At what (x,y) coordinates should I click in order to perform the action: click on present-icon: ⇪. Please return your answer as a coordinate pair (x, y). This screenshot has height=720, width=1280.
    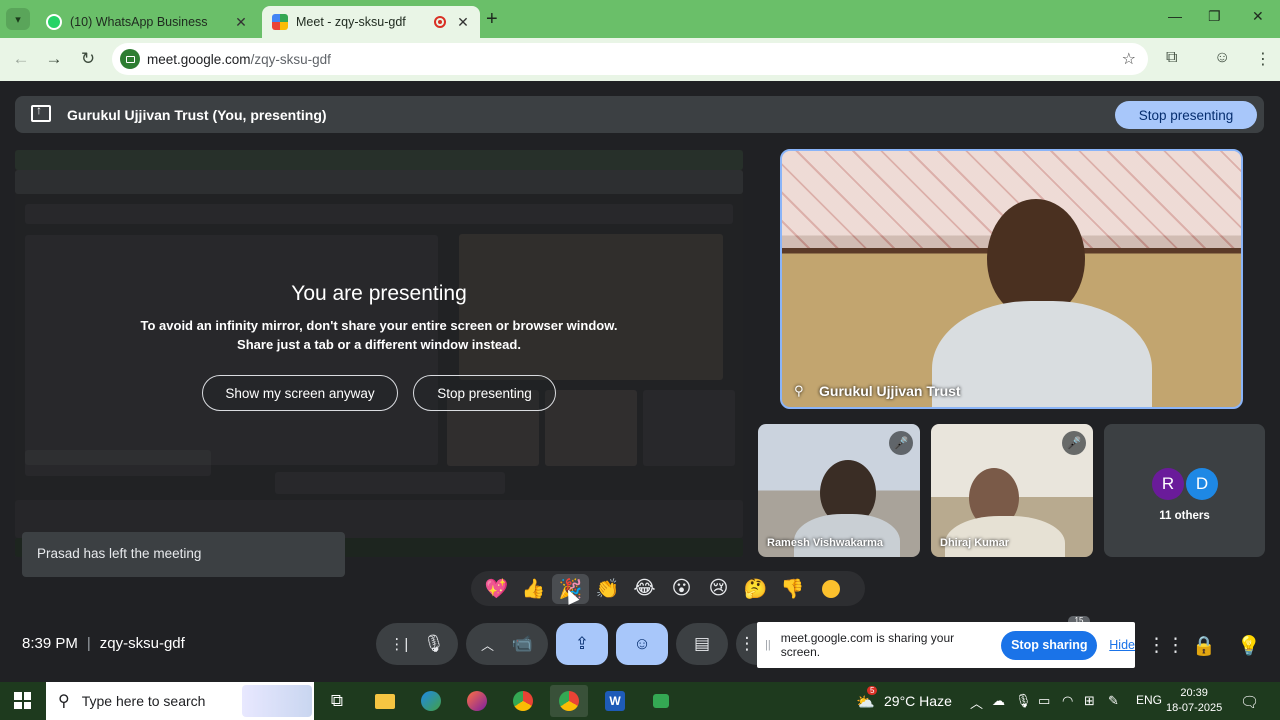
    Looking at the image, I should click on (582, 643).